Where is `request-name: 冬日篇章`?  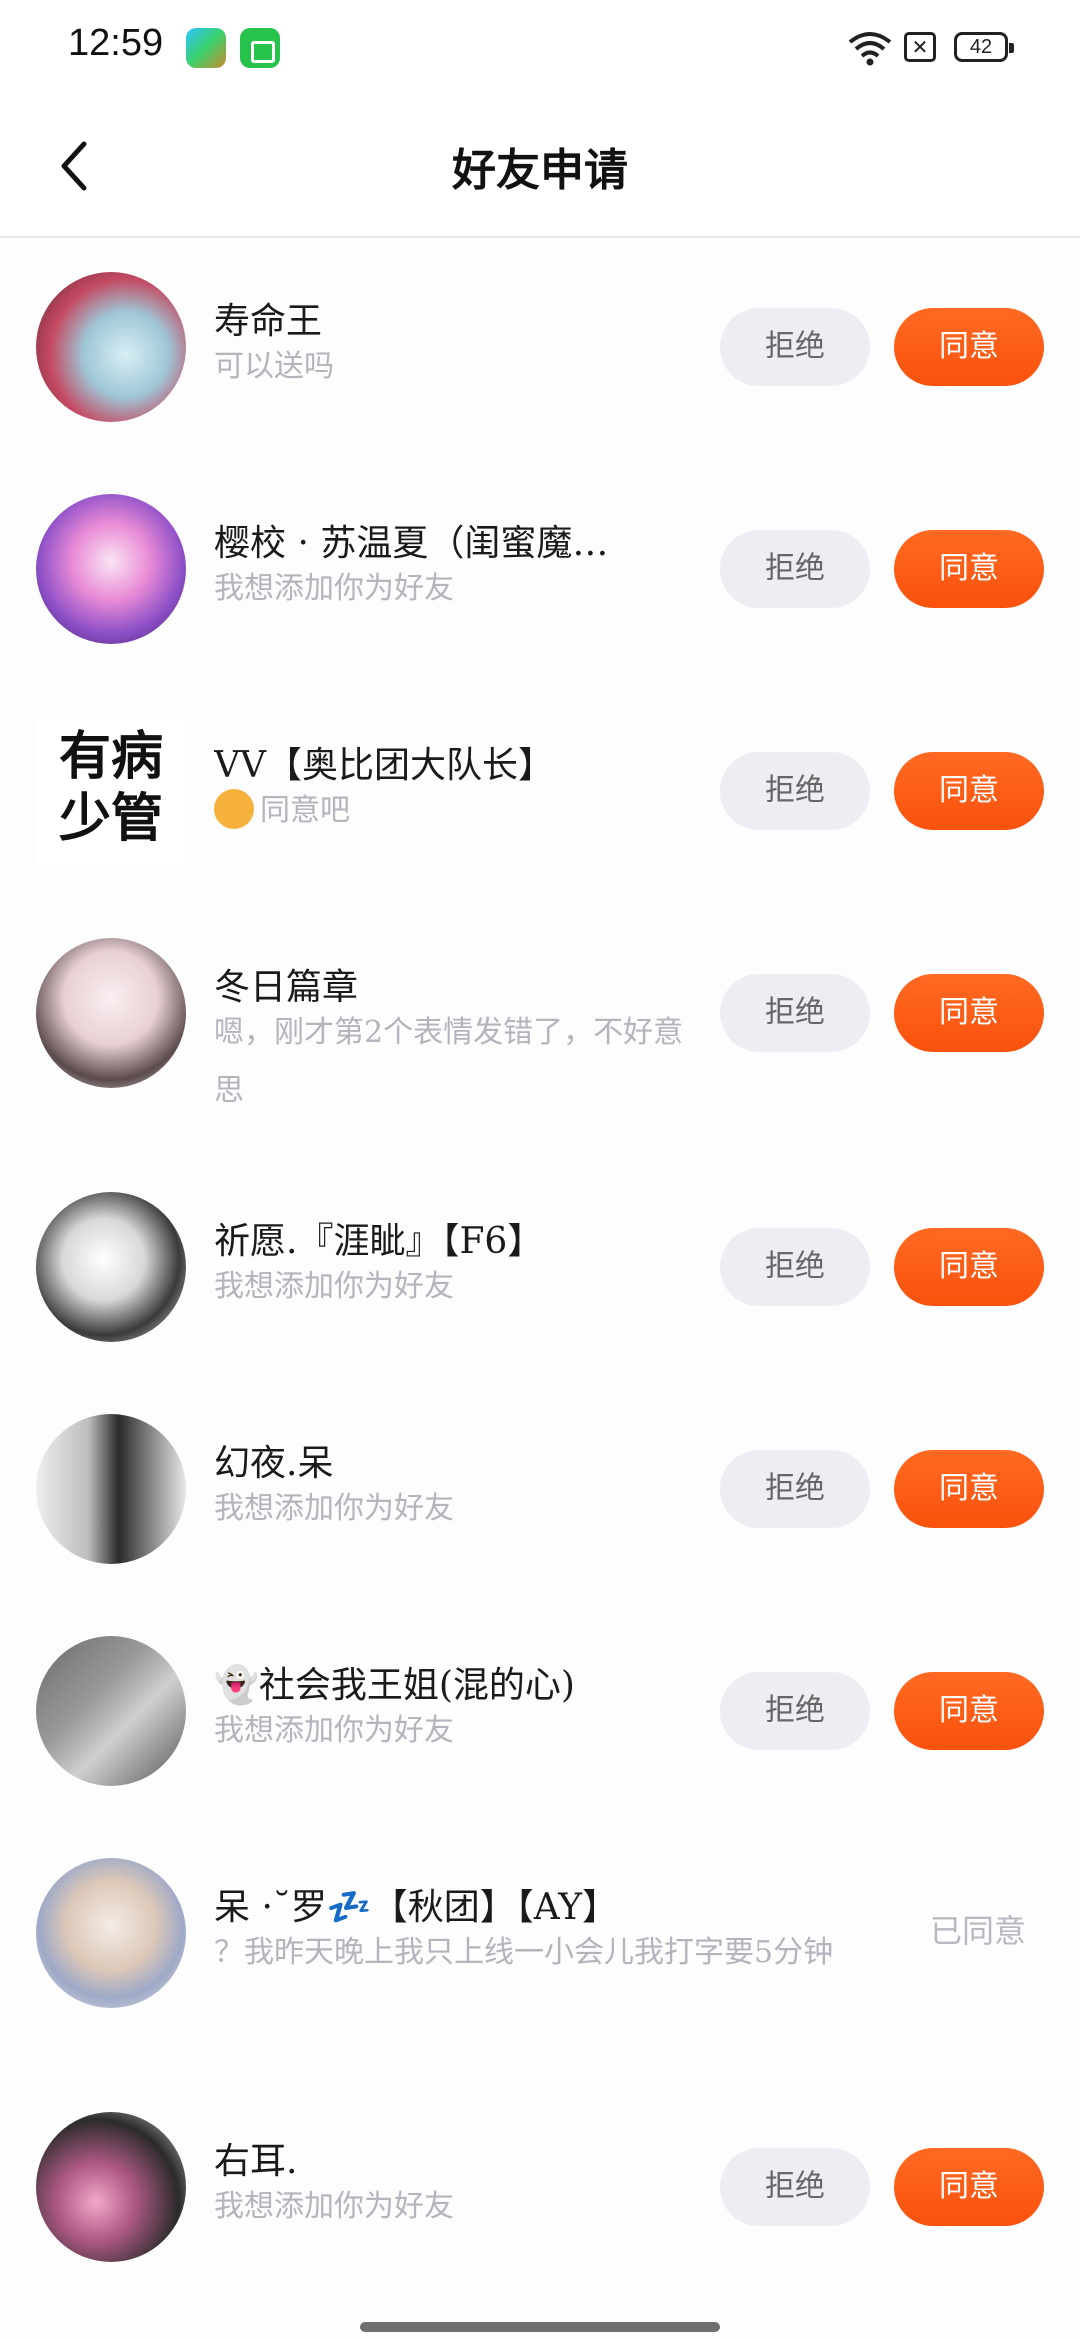
request-name: 冬日篇章 is located at coordinates (286, 987).